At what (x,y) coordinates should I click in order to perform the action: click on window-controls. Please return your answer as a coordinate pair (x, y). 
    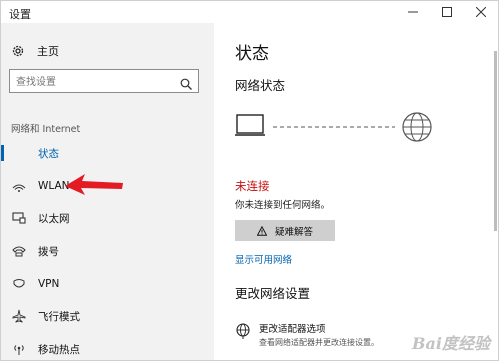
    Looking at the image, I should click on (447, 12).